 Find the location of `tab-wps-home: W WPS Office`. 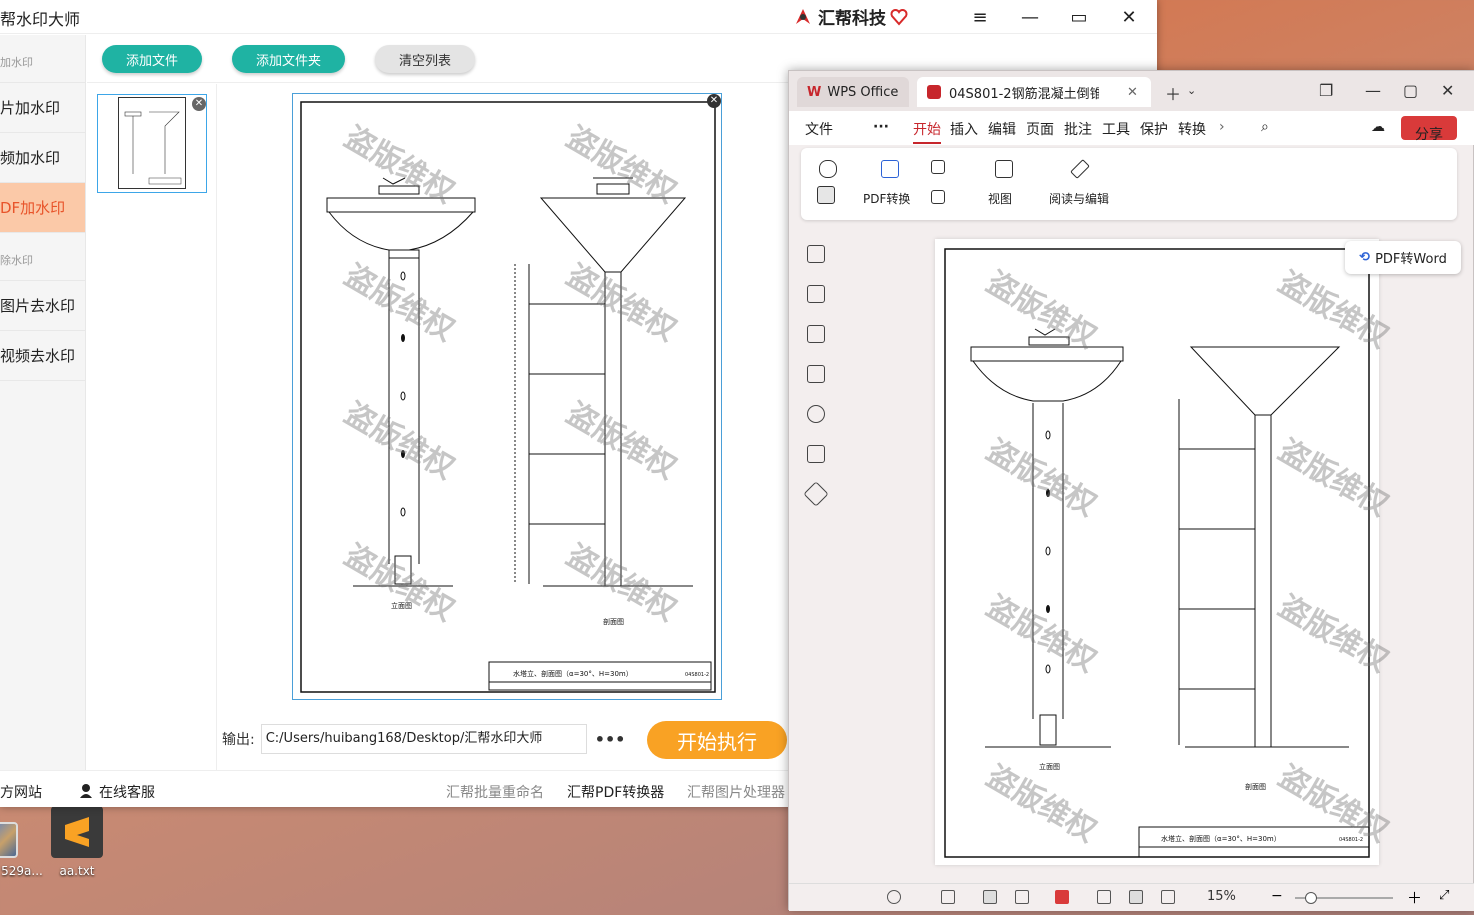

tab-wps-home: W WPS Office is located at coordinates (853, 92).